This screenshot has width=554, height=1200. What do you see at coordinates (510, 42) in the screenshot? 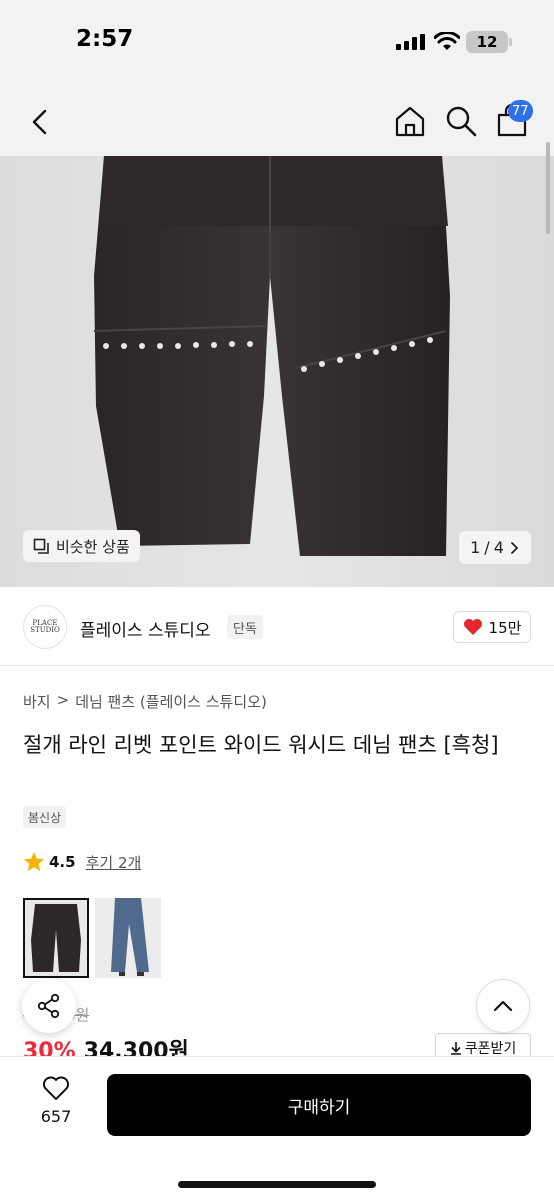
I see `battery-tip` at bounding box center [510, 42].